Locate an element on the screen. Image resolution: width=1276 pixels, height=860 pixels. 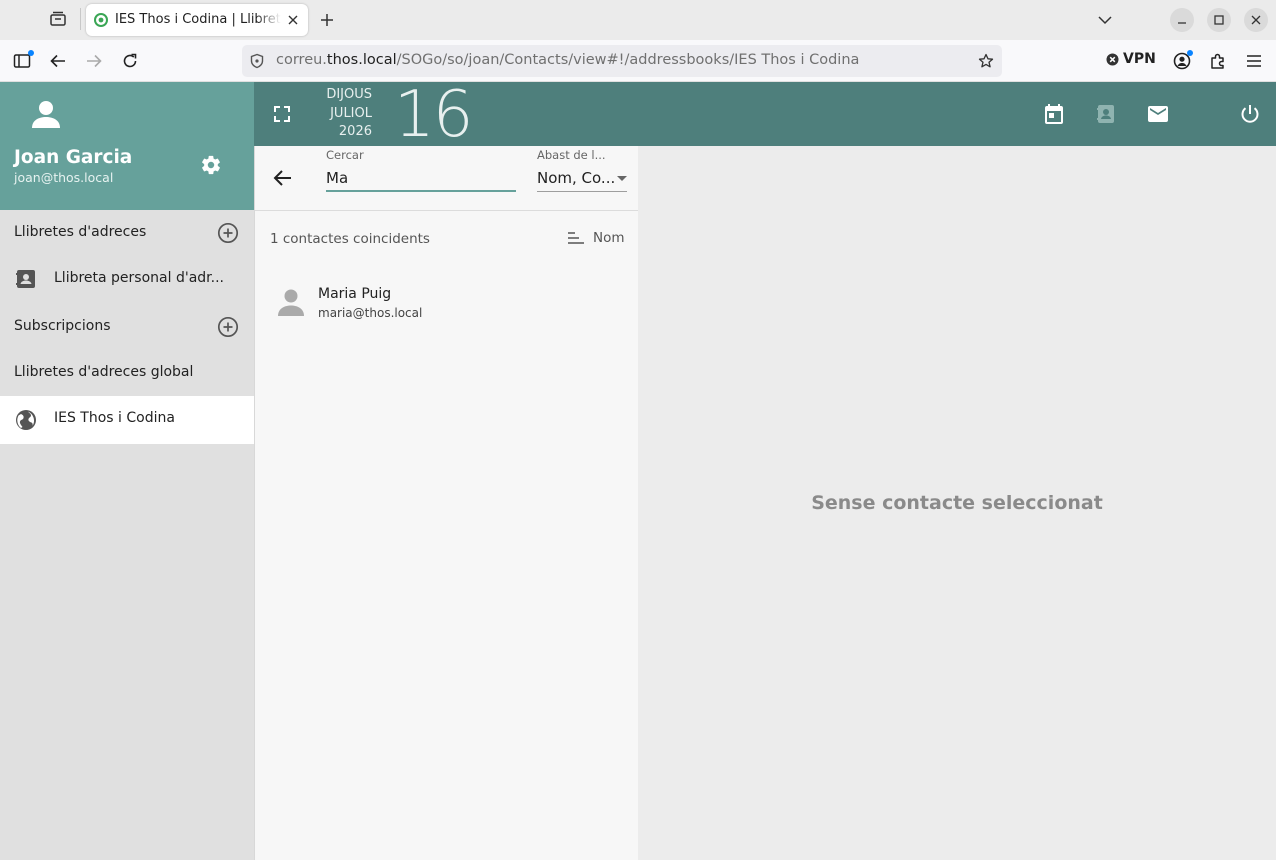
app-toolbar: DIJOUS JULIOL 2026 16 is located at coordinates (765, 115).